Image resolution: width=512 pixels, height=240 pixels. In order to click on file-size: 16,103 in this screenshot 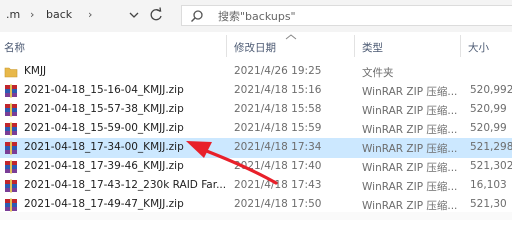, I will do `click(488, 185)`.